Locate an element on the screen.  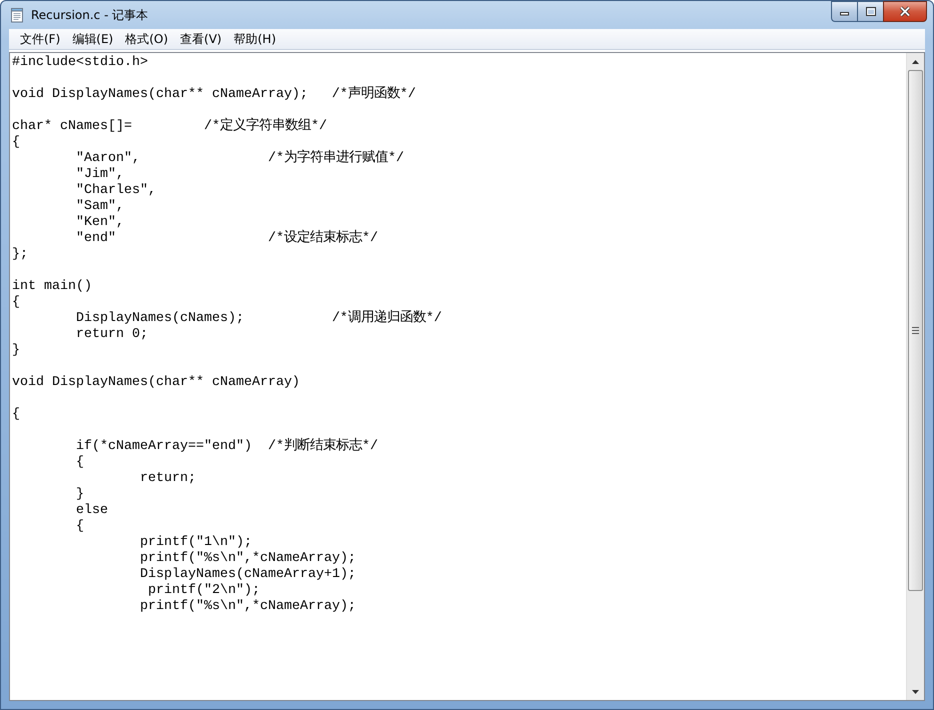
menu-item: 帮助(H) is located at coordinates (254, 39).